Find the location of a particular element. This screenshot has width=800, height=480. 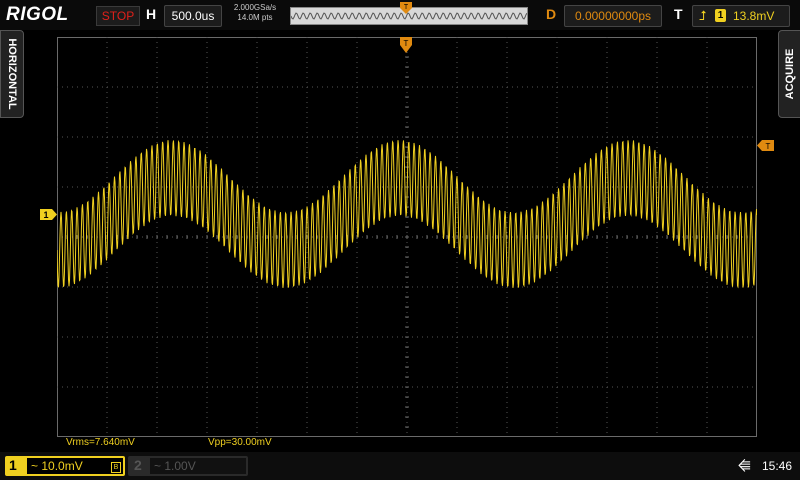

bandwidth-limit-icon: B is located at coordinates (116, 467).